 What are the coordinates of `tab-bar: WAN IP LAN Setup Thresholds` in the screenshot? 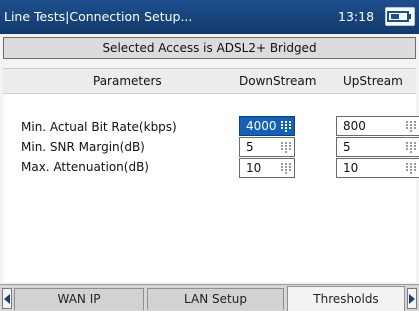 It's located at (209, 297).